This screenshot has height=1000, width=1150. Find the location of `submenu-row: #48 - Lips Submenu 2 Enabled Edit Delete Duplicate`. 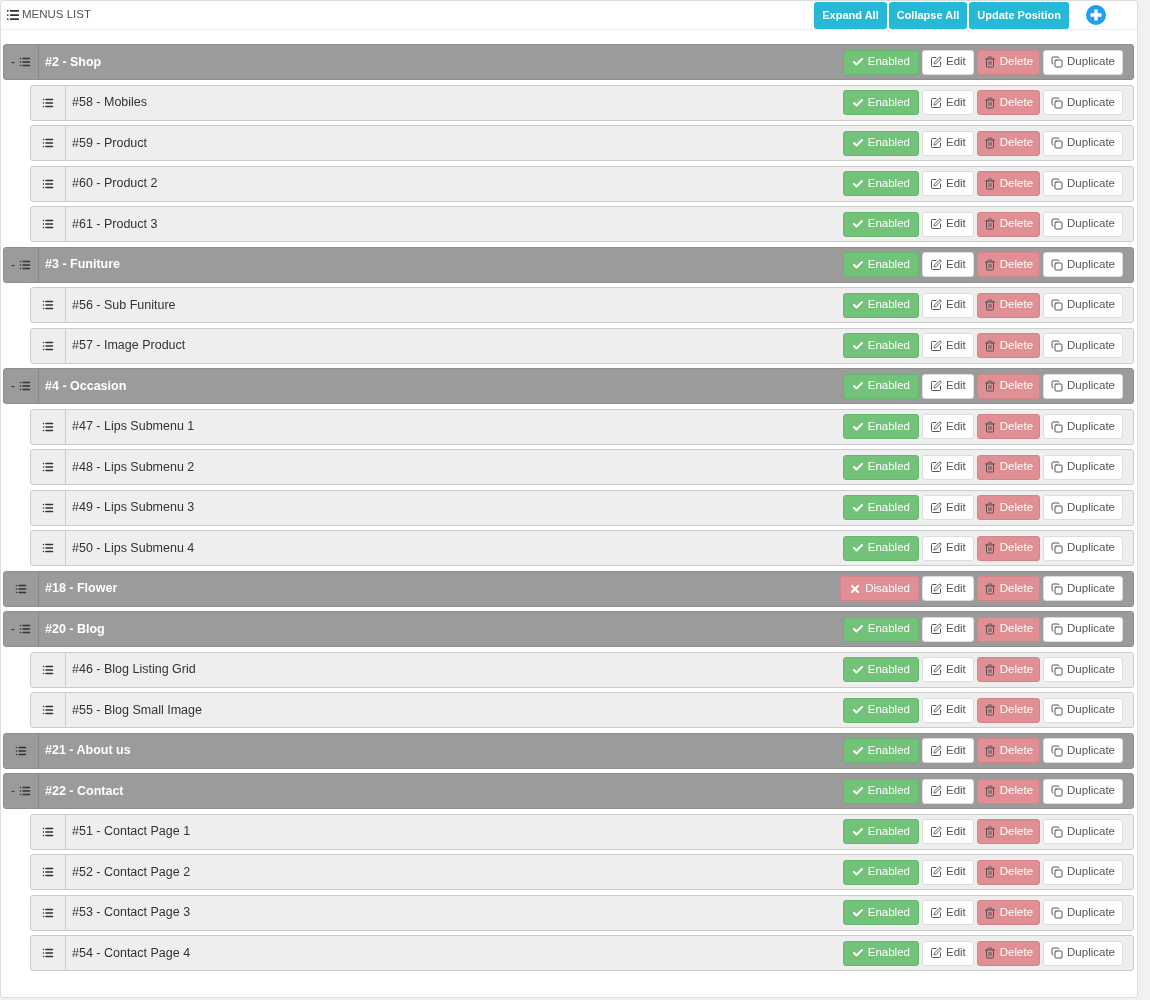

submenu-row: #48 - Lips Submenu 2 Enabled Edit Delete Duplicate is located at coordinates (582, 467).